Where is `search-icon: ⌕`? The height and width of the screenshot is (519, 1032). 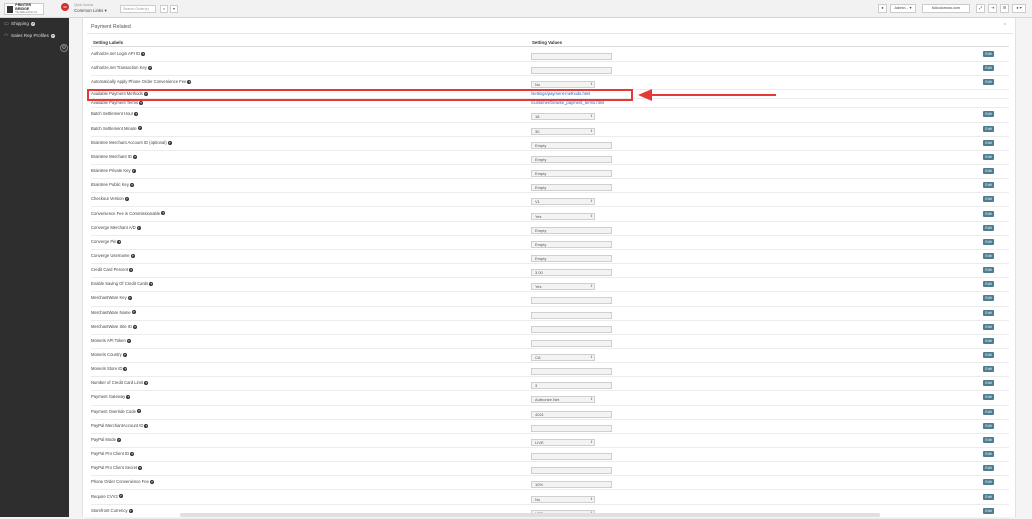
search-icon: ⌕ is located at coordinates (164, 9).